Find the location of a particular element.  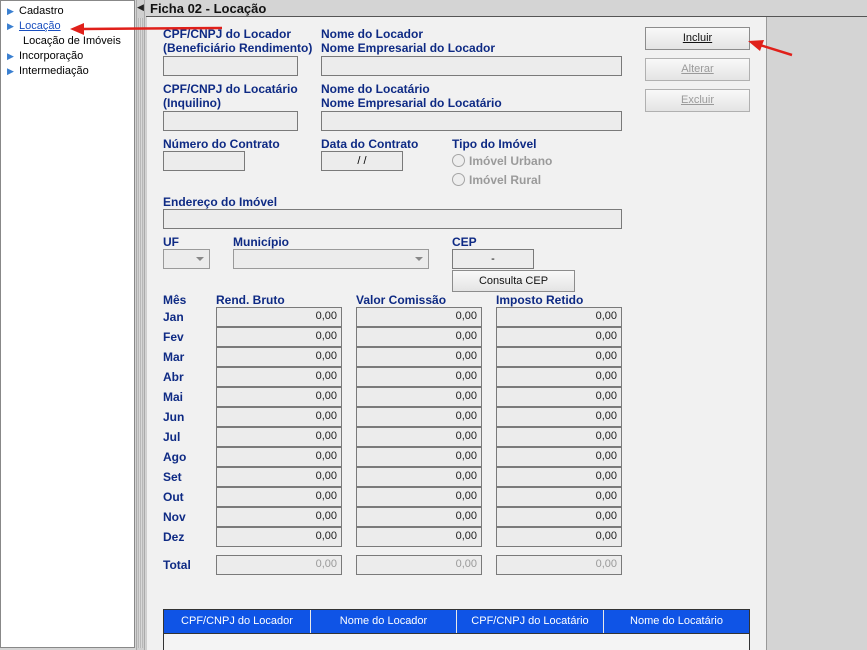

arrow-to-locacao is located at coordinates (146, 29).